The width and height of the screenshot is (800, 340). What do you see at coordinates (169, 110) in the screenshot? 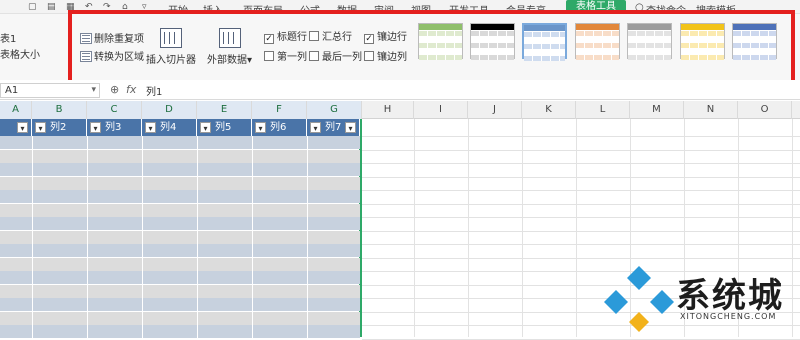
I see `column-header-d: D` at bounding box center [169, 110].